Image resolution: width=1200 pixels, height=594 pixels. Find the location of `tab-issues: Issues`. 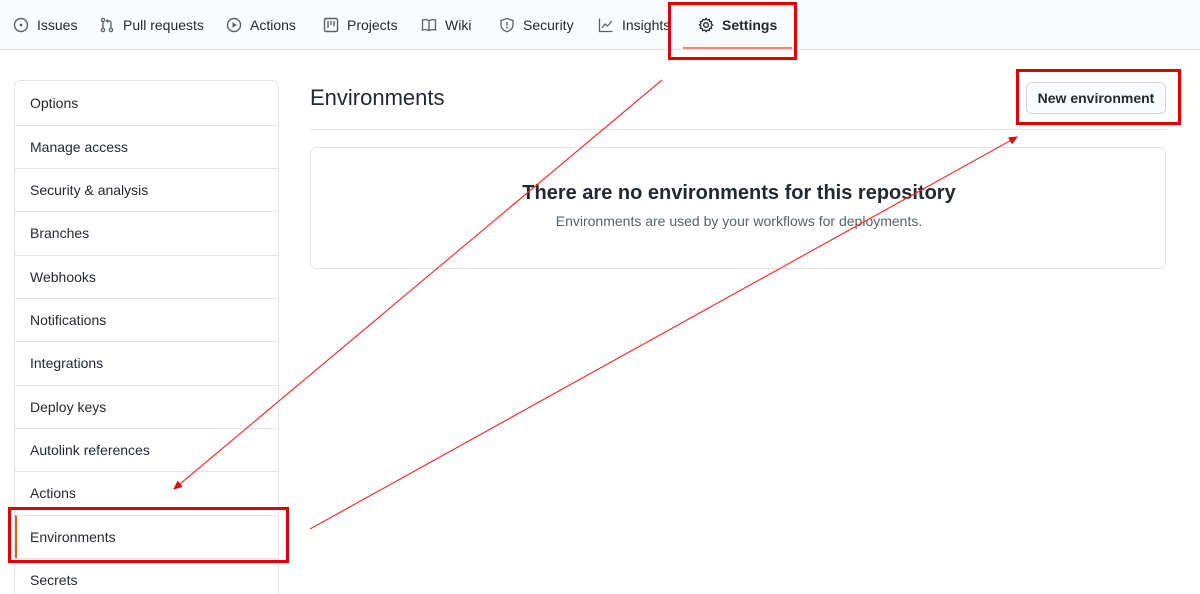

tab-issues: Issues is located at coordinates (45, 25).